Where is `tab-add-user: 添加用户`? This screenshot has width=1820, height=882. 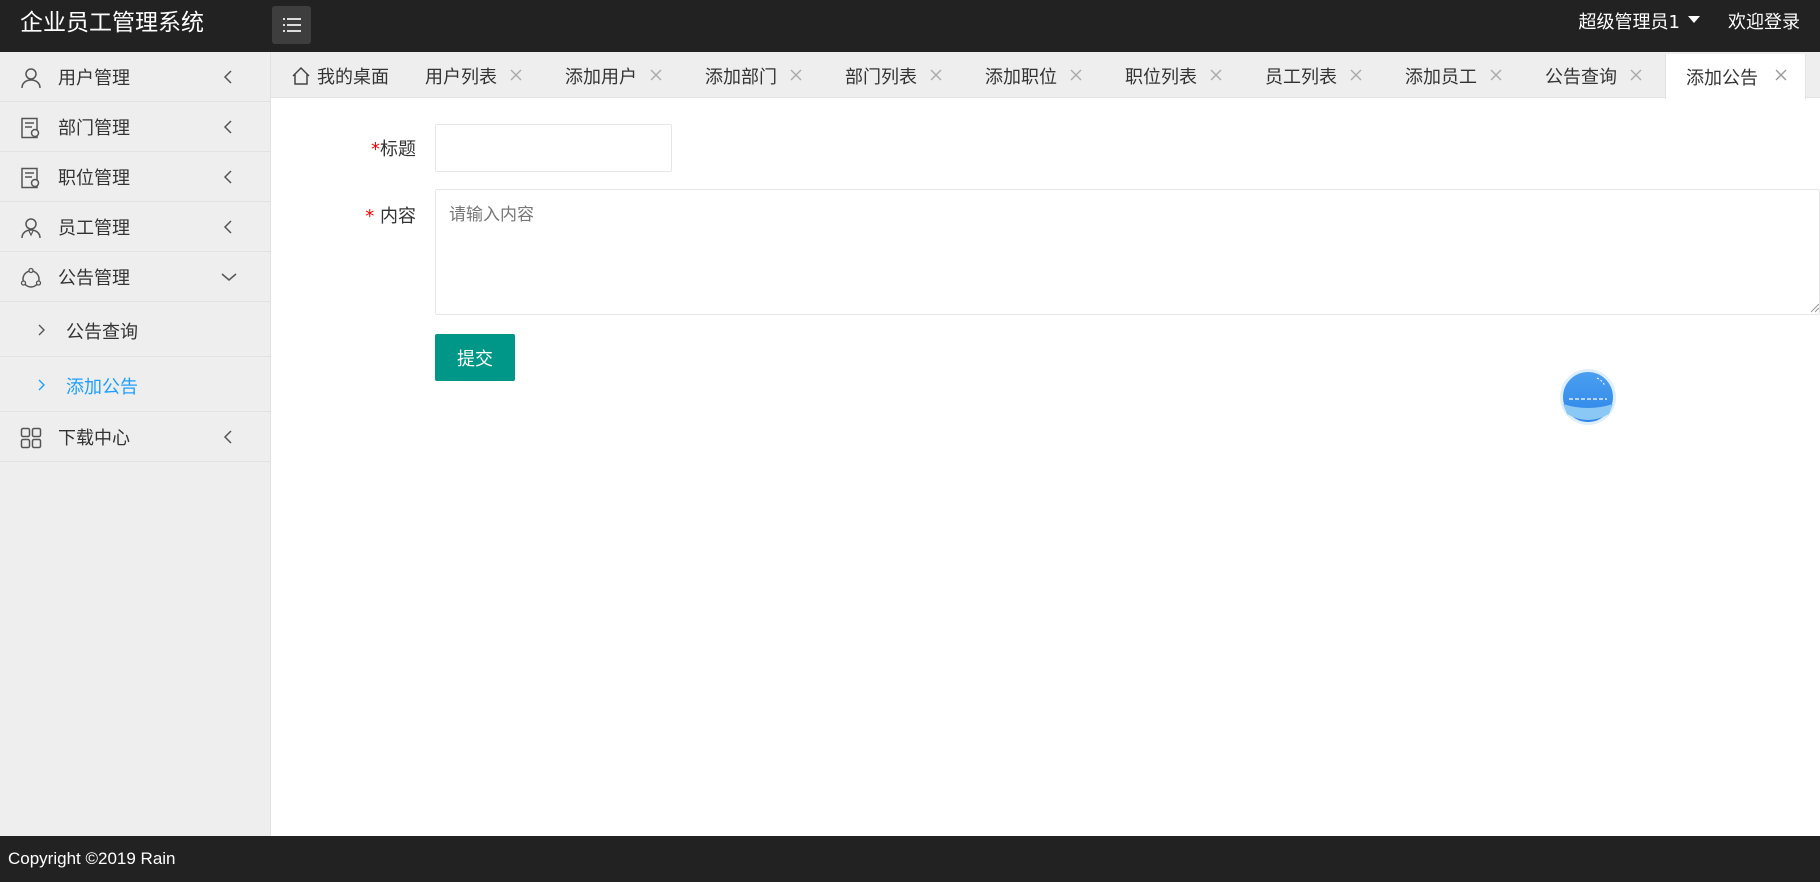 tab-add-user: 添加用户 is located at coordinates (615, 76).